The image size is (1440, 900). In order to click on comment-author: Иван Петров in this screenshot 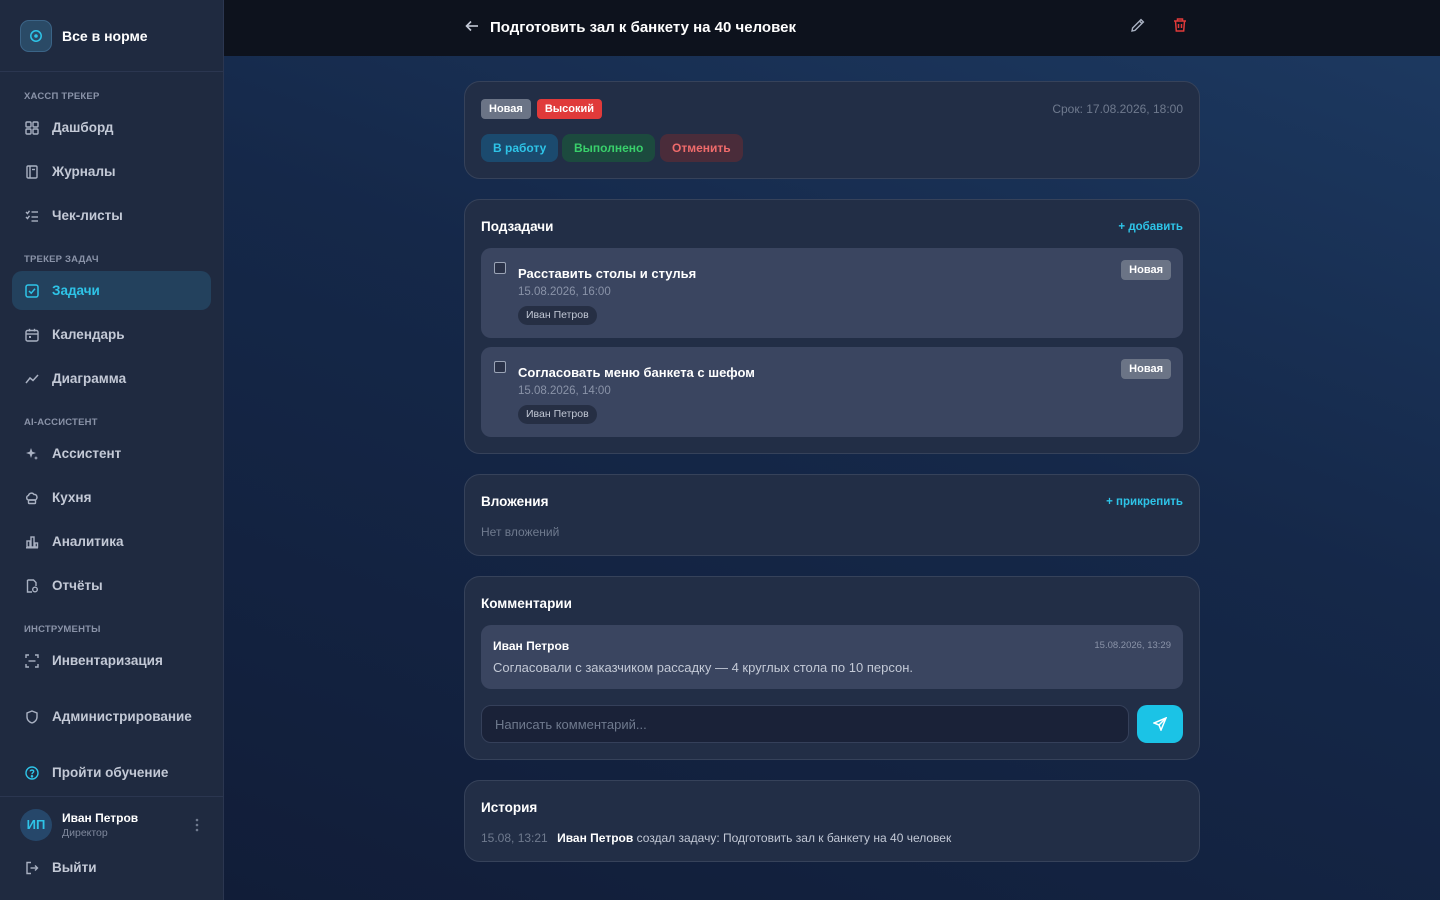, I will do `click(531, 646)`.